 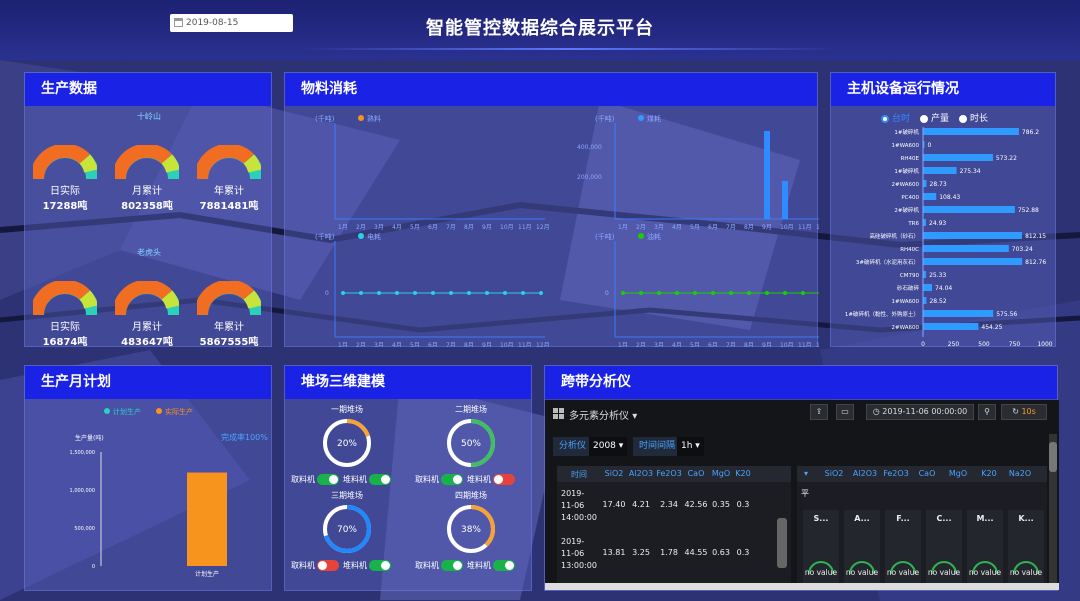 I want to click on grid-icon, so click(x=558, y=413).